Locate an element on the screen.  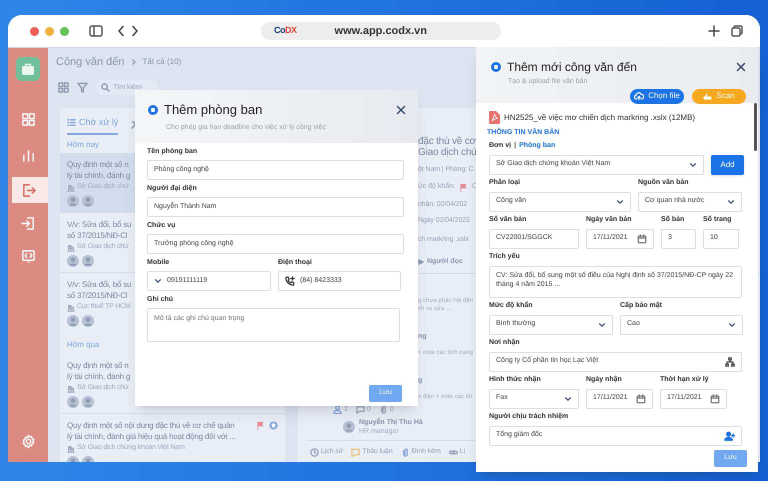
logo: CoDX is located at coordinates (285, 31).